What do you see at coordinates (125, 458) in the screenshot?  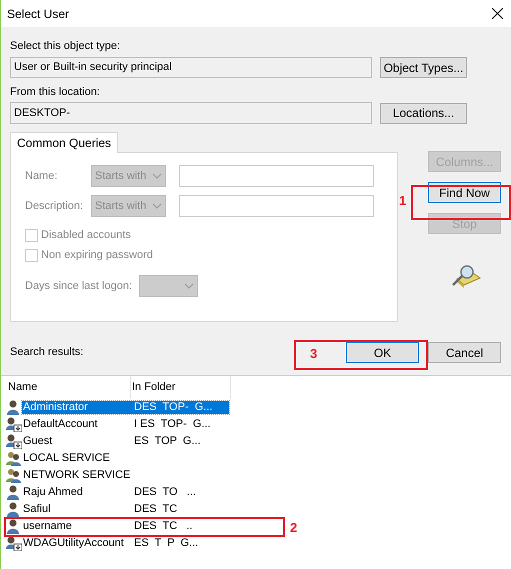 I see `result-row: LOCAL SERVICE` at bounding box center [125, 458].